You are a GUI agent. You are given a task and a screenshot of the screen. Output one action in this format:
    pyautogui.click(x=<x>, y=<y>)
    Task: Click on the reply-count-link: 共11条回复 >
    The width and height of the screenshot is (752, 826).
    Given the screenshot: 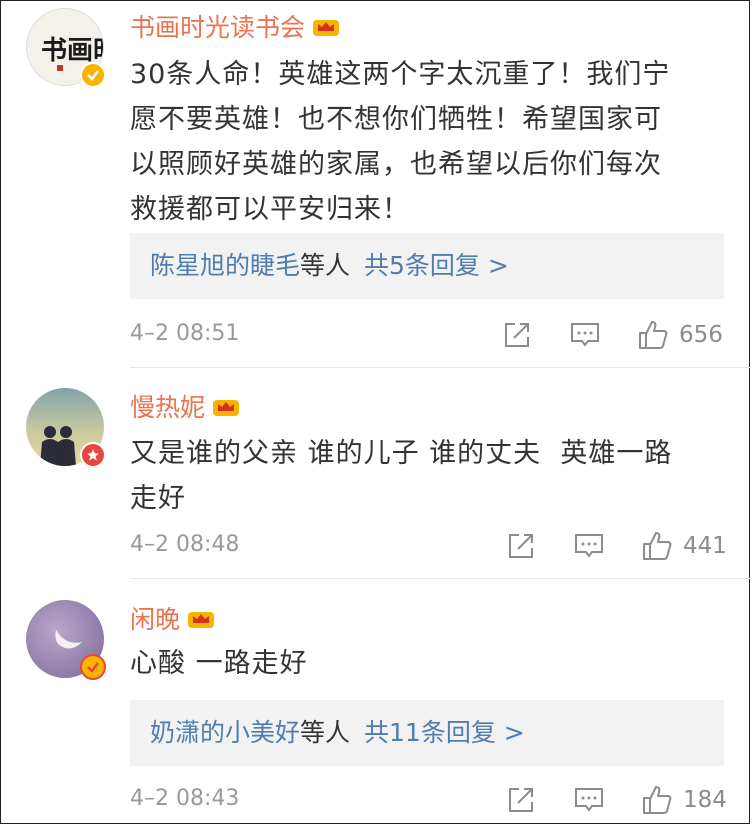 What is the action you would take?
    pyautogui.click(x=444, y=732)
    